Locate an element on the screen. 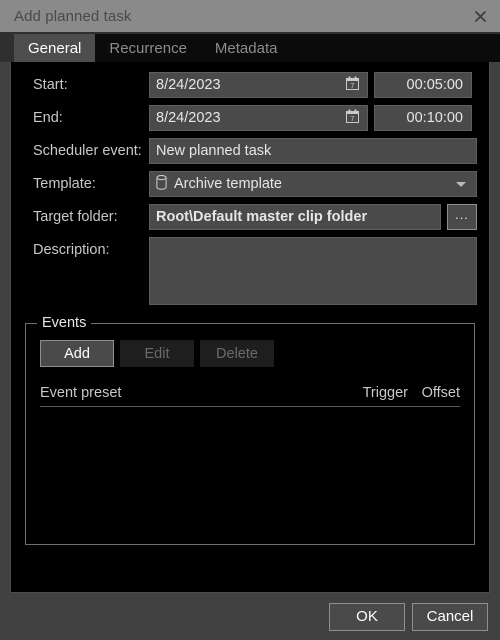 The image size is (500, 640). tab-metadata: Metadata is located at coordinates (246, 48).